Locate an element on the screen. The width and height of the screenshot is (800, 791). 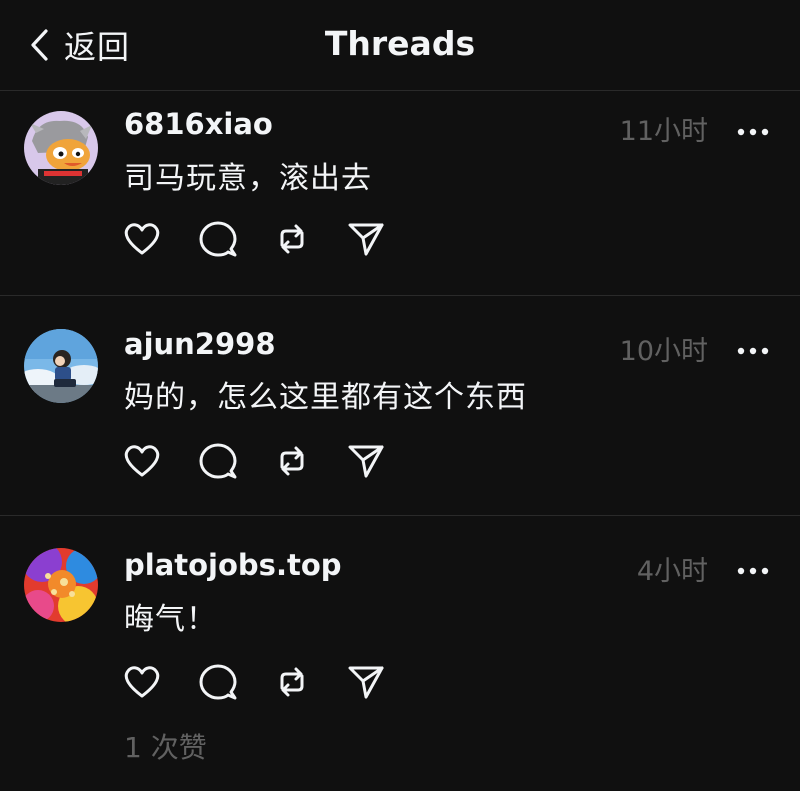
timestamp: 4小时 is located at coordinates (672, 571).